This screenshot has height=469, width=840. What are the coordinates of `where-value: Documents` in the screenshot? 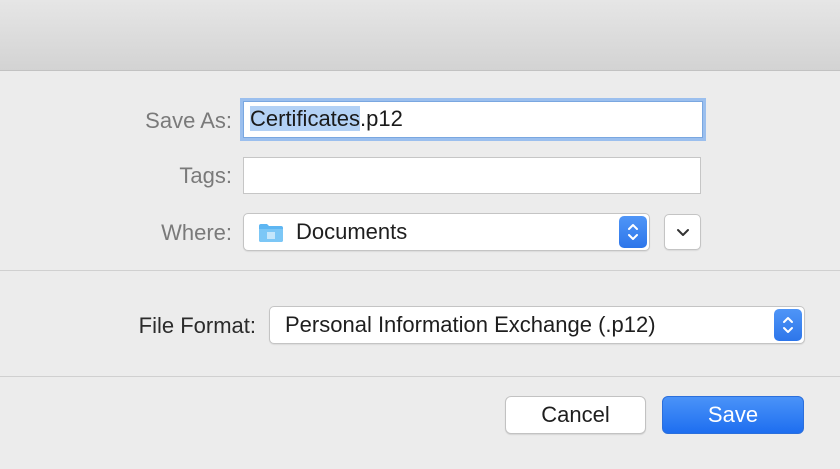 It's located at (352, 231).